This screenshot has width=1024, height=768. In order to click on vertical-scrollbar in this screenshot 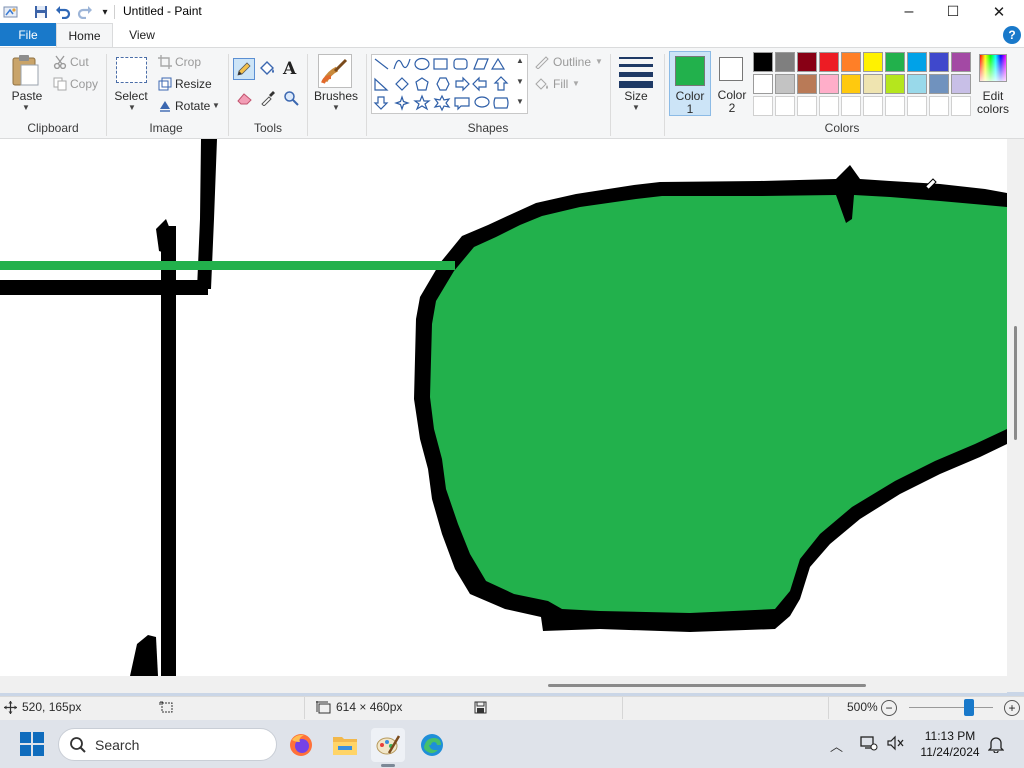, I will do `click(1015, 415)`.